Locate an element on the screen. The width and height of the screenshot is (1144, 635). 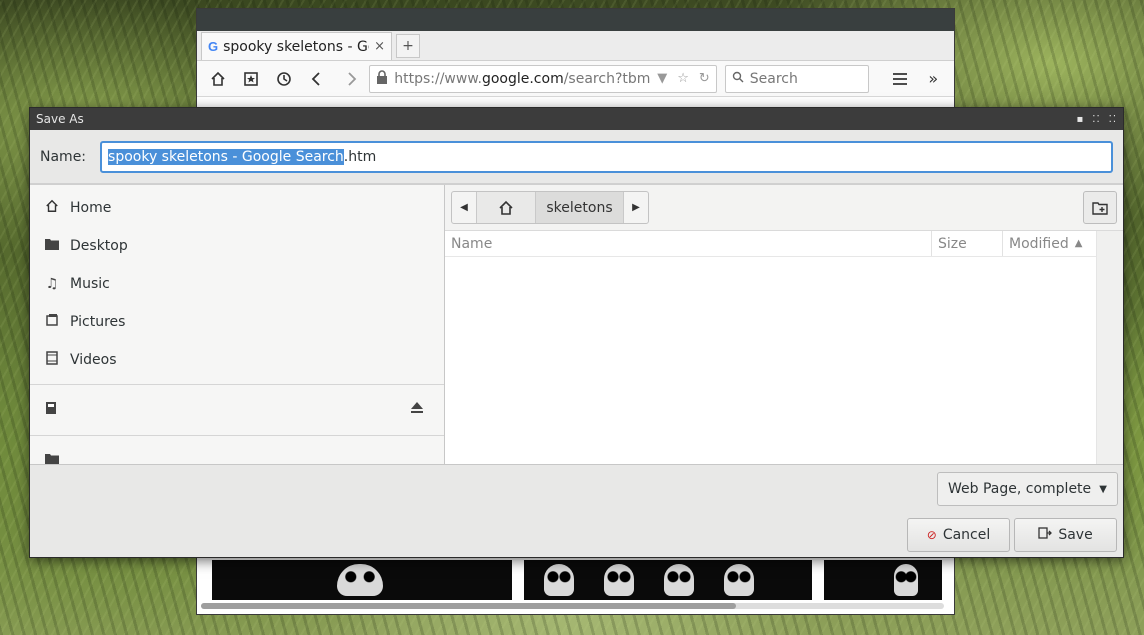
column-name: Name is located at coordinates (688, 243).